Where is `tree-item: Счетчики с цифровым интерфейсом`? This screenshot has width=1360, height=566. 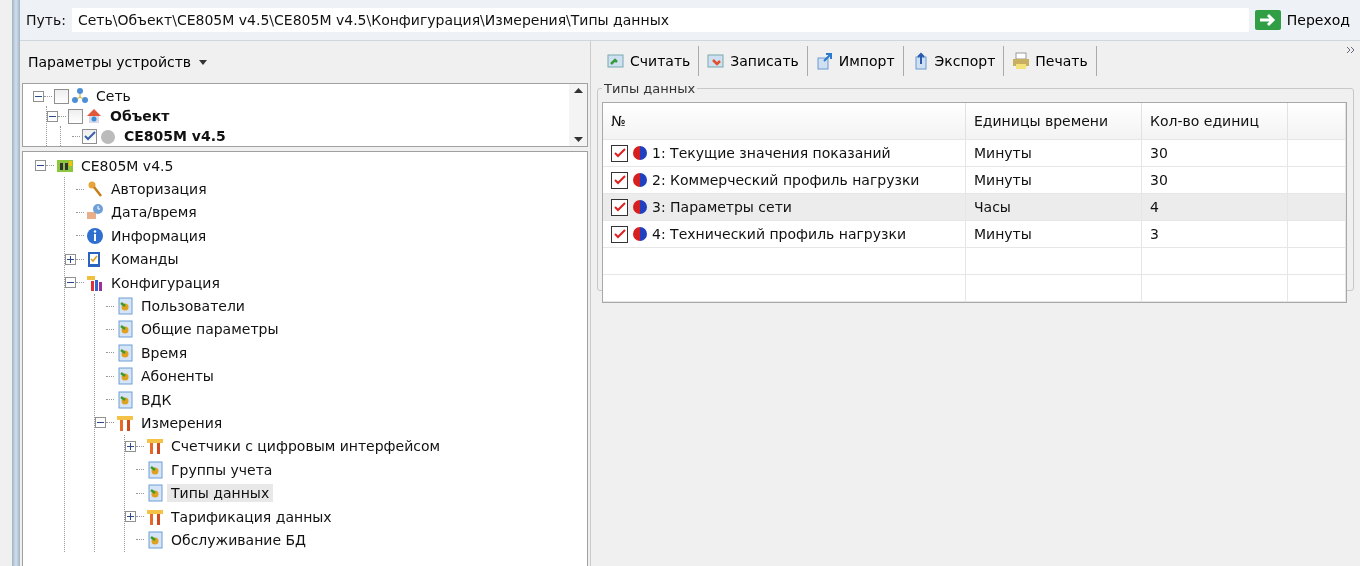 tree-item: Счетчики с цифровым интерфейсом is located at coordinates (306, 446).